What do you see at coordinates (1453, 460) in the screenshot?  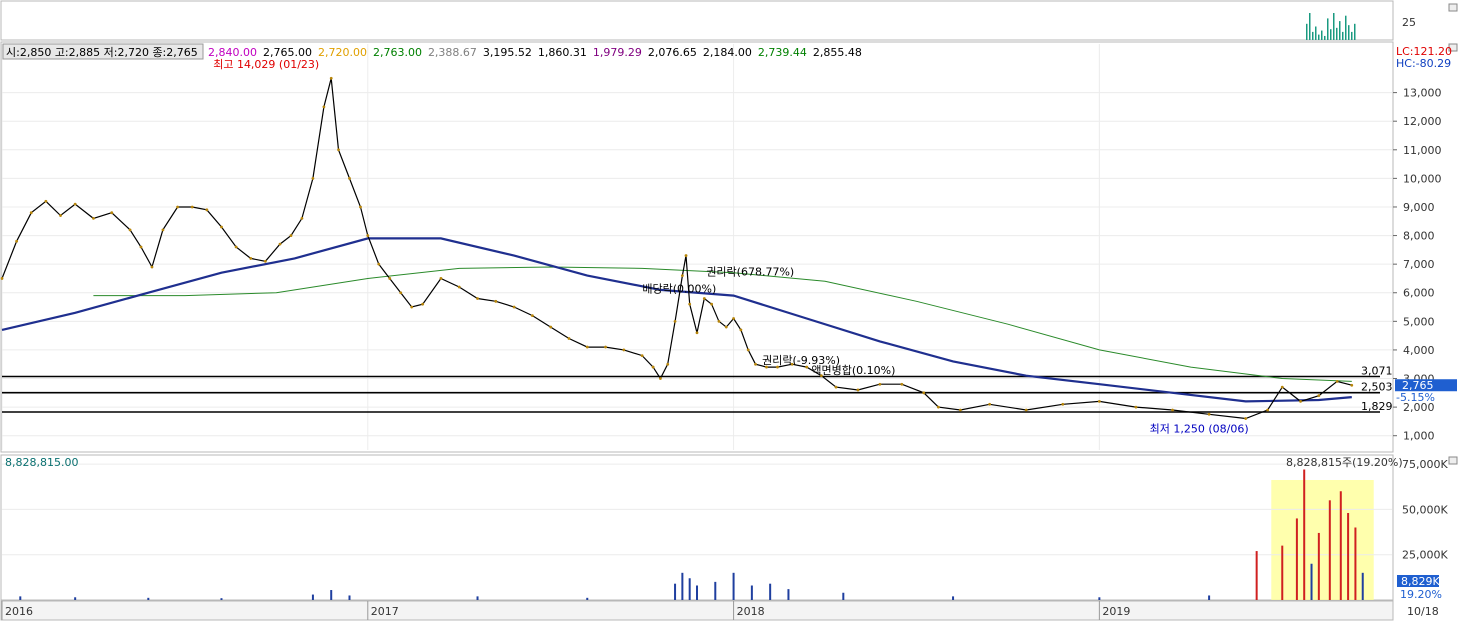 I see `volume-panel-collapse-button` at bounding box center [1453, 460].